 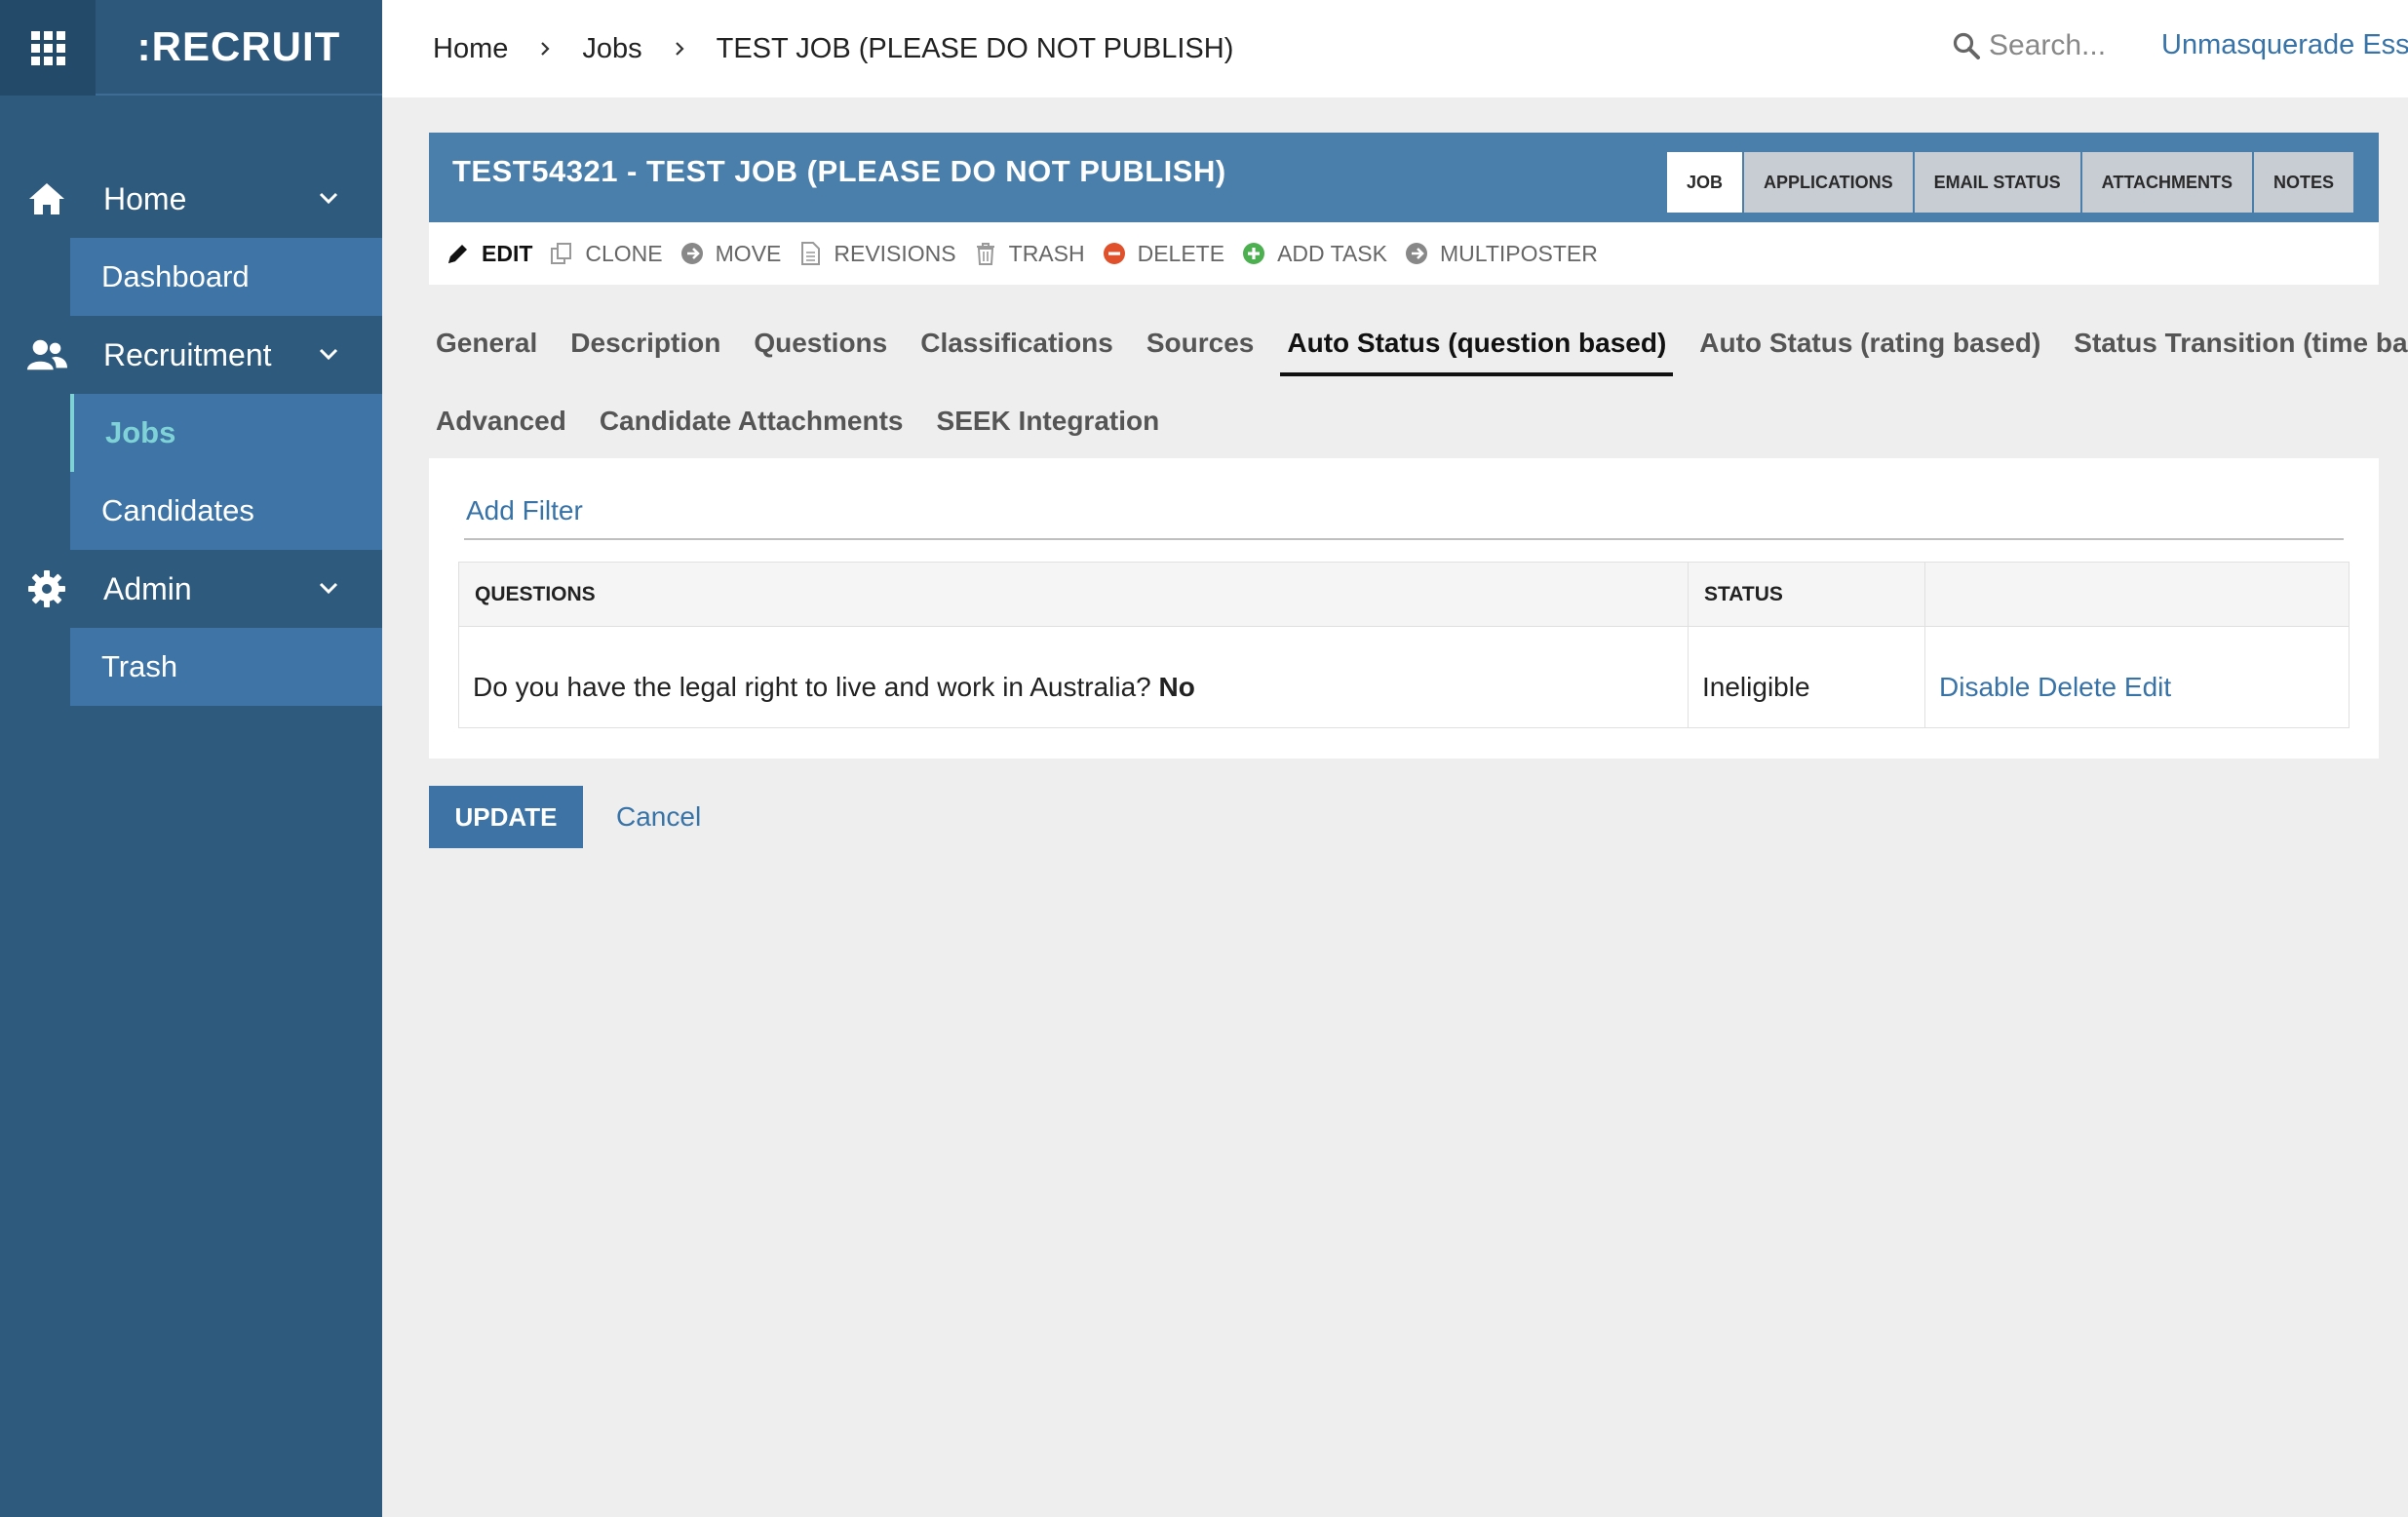 What do you see at coordinates (975, 48) in the screenshot?
I see `breadcrumb-current: TEST JOB (PLEASE DO NOT PUBLISH)` at bounding box center [975, 48].